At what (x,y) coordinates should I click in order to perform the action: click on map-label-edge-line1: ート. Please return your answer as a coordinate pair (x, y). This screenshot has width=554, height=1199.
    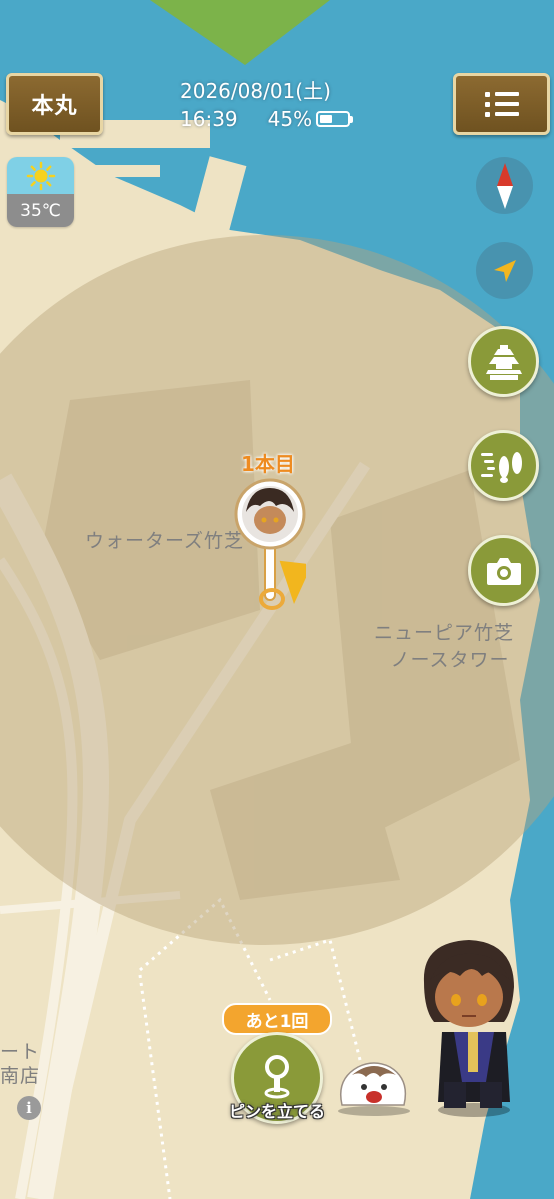
    Looking at the image, I should click on (20, 1052).